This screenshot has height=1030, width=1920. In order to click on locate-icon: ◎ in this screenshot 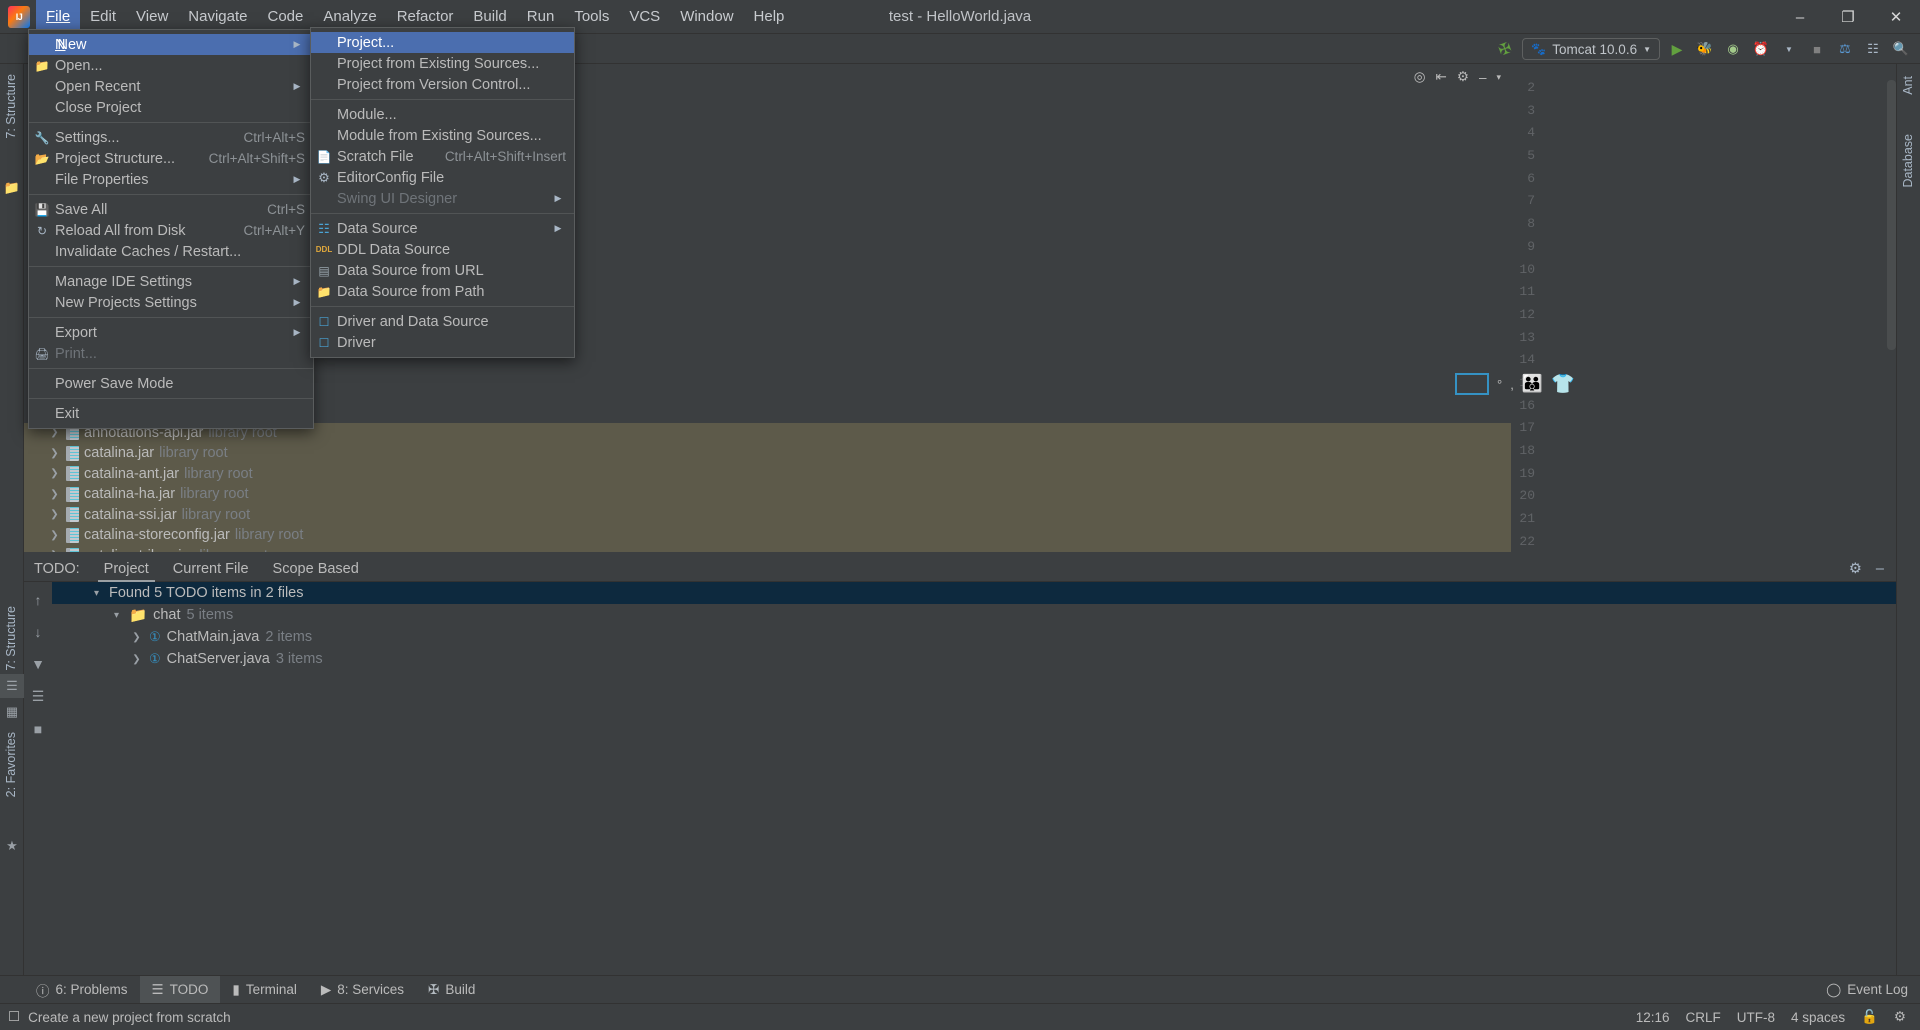, I will do `click(1420, 77)`.